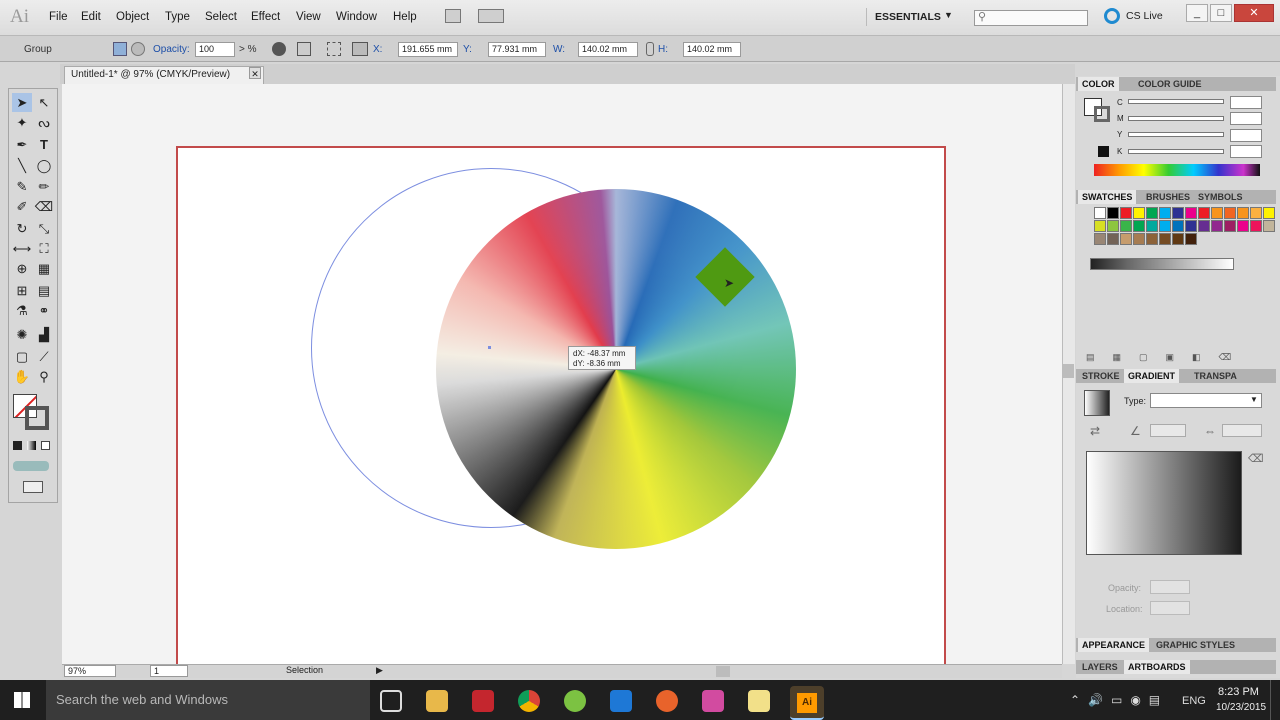  What do you see at coordinates (37, 418) in the screenshot?
I see `stroke-swatch` at bounding box center [37, 418].